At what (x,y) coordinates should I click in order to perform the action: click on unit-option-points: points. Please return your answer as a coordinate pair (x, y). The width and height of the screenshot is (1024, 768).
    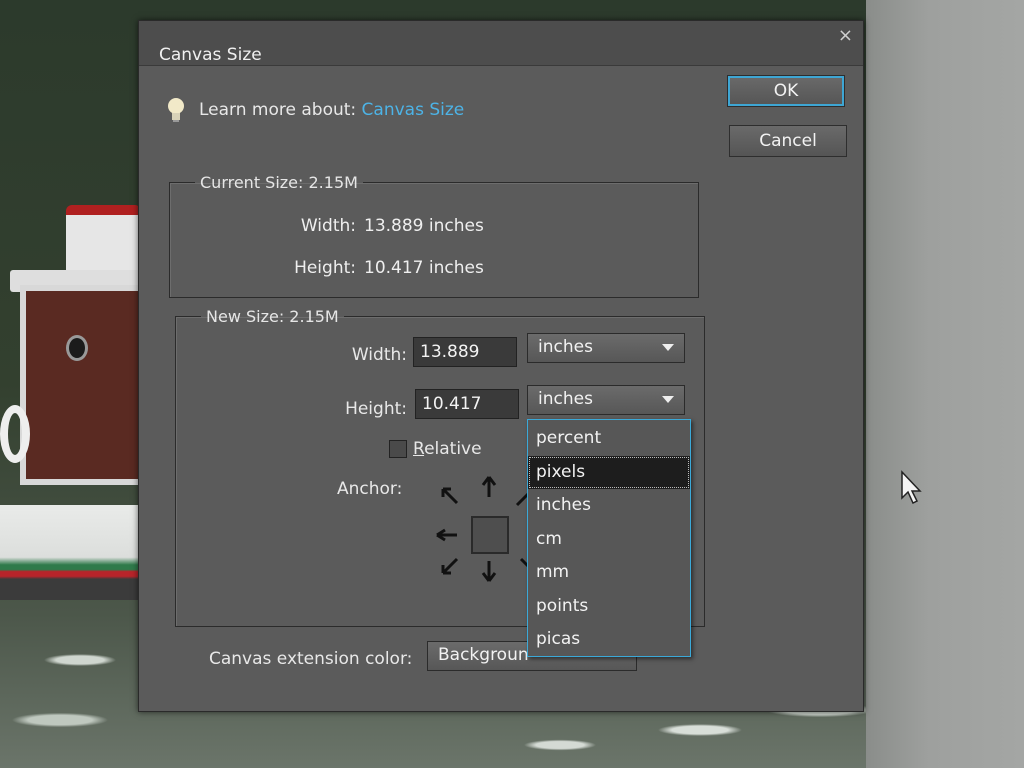
    Looking at the image, I should click on (609, 607).